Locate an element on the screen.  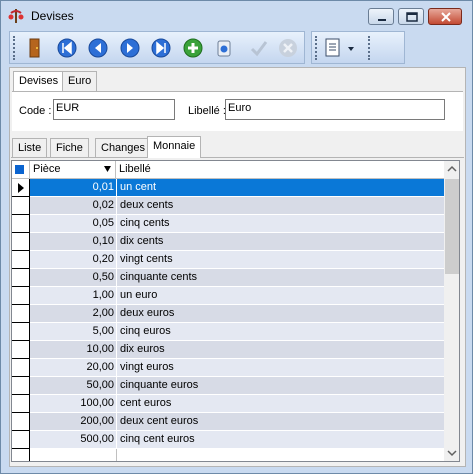
tab-changes: Changes is located at coordinates (123, 148).